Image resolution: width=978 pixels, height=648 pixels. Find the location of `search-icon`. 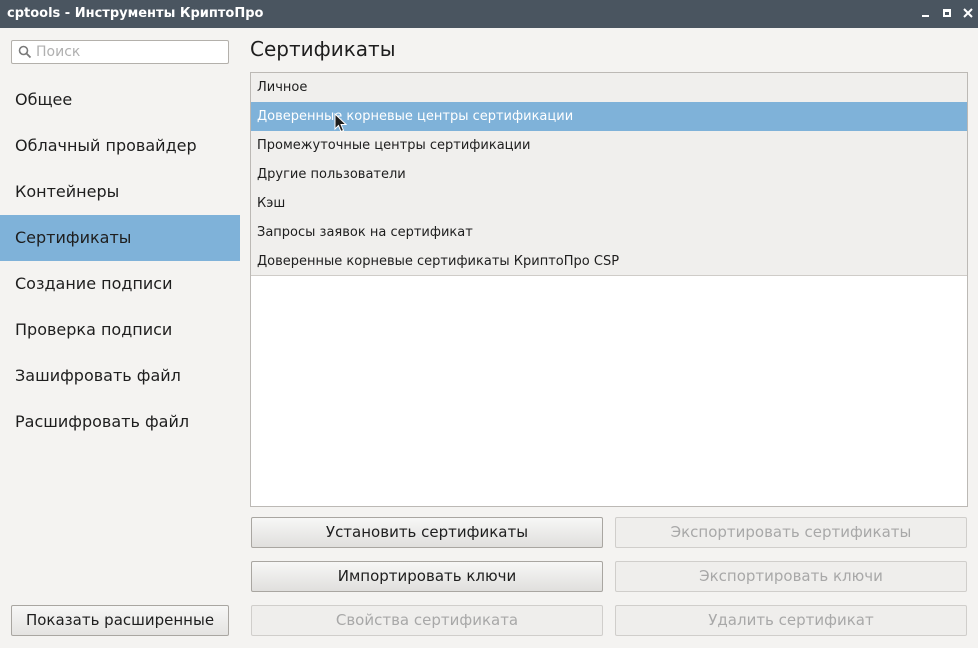

search-icon is located at coordinates (25, 52).